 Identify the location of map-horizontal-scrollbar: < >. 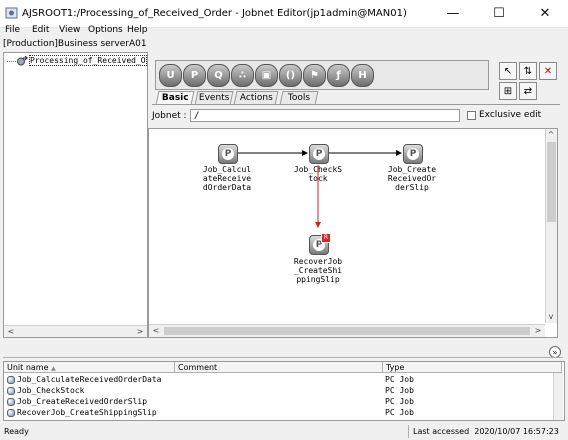
(347, 330).